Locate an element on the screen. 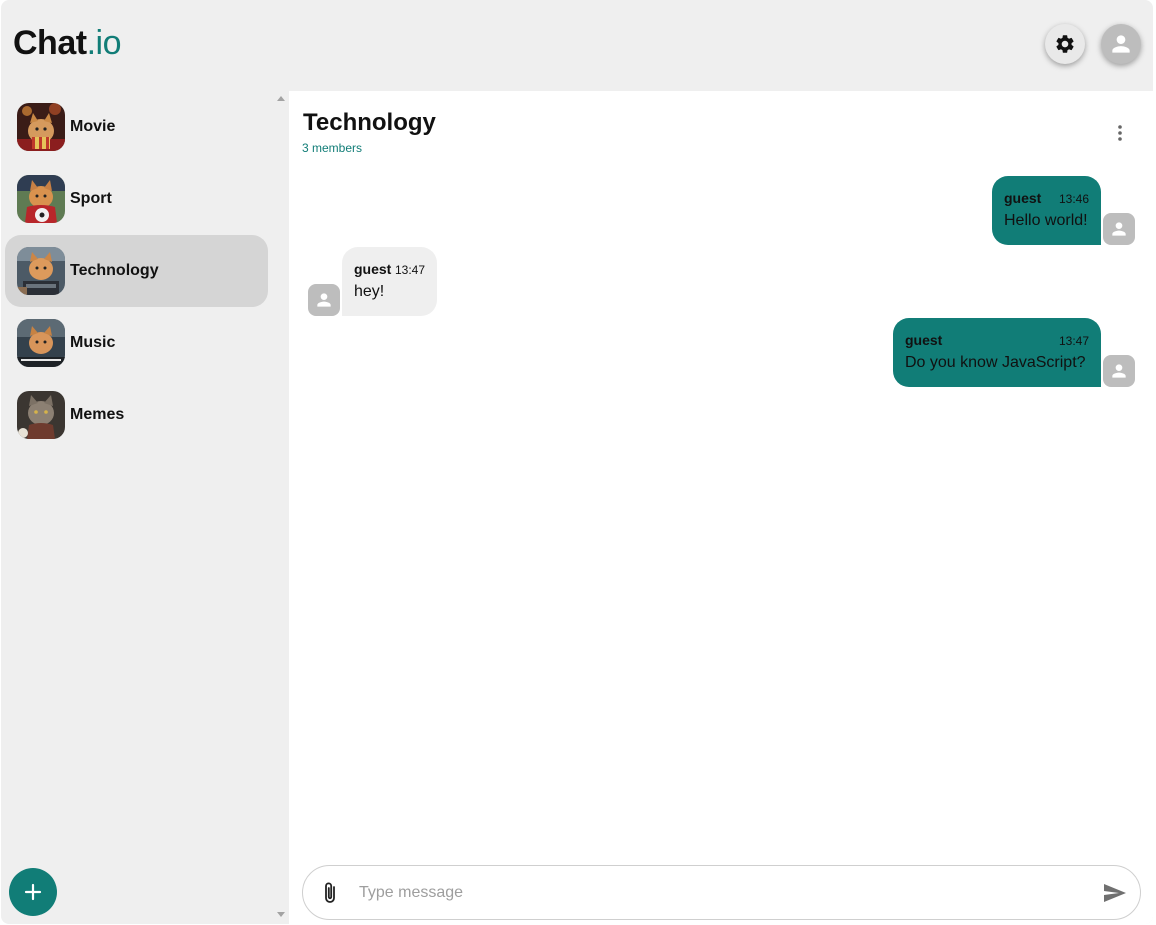  gear-icon is located at coordinates (1065, 44).